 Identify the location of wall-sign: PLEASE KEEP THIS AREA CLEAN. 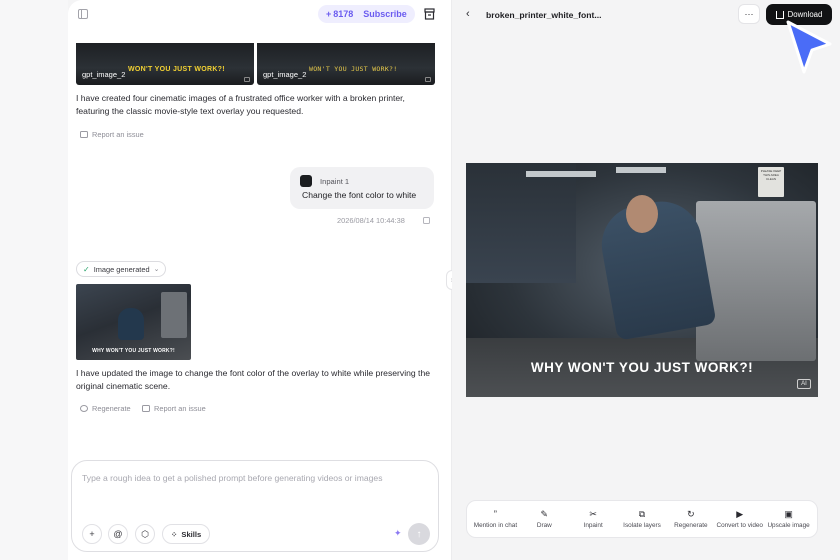
(771, 182).